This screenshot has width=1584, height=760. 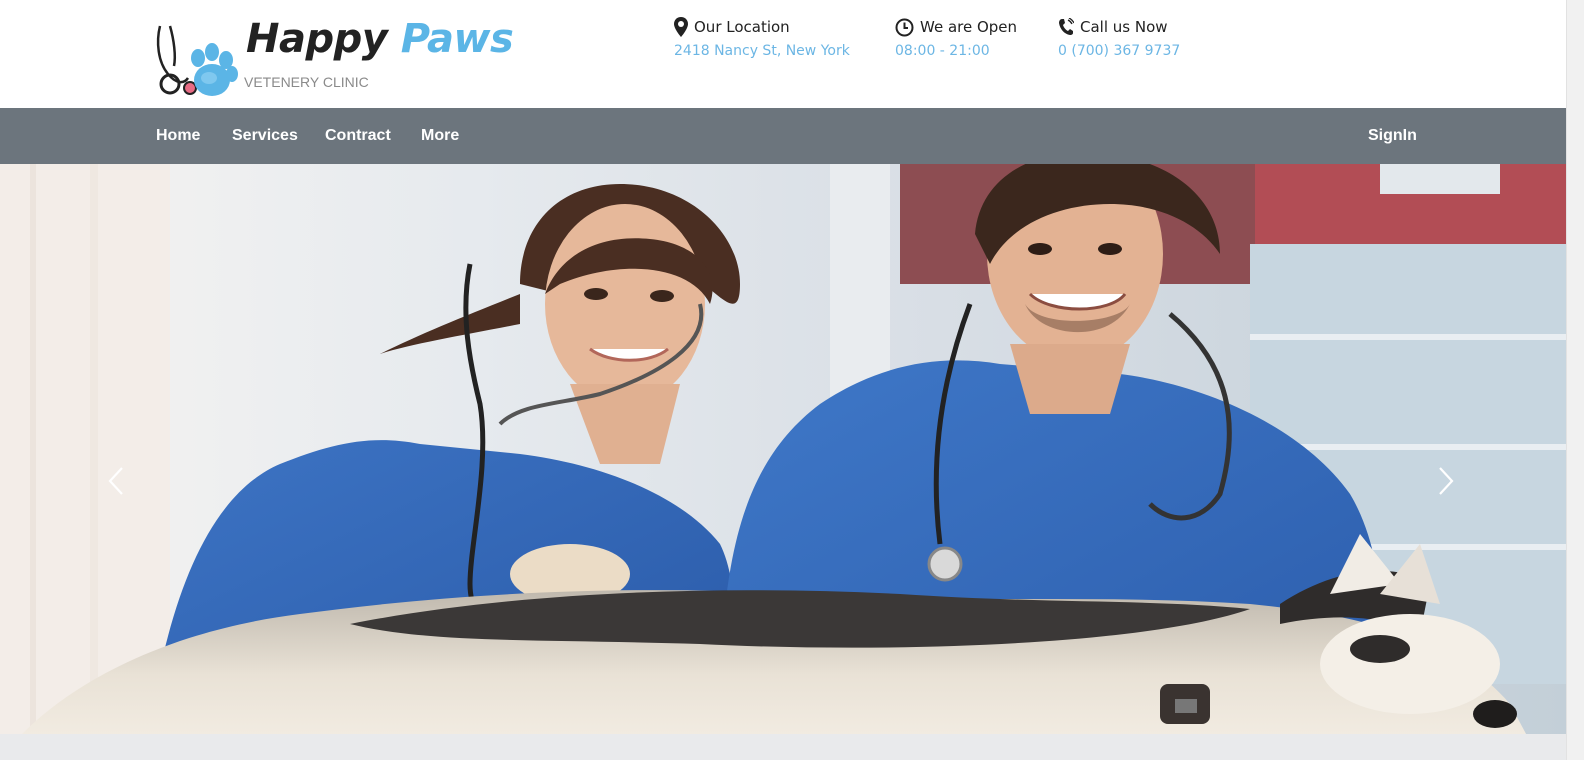 I want to click on stethoscope-paw-icon, so click(x=197, y=60).